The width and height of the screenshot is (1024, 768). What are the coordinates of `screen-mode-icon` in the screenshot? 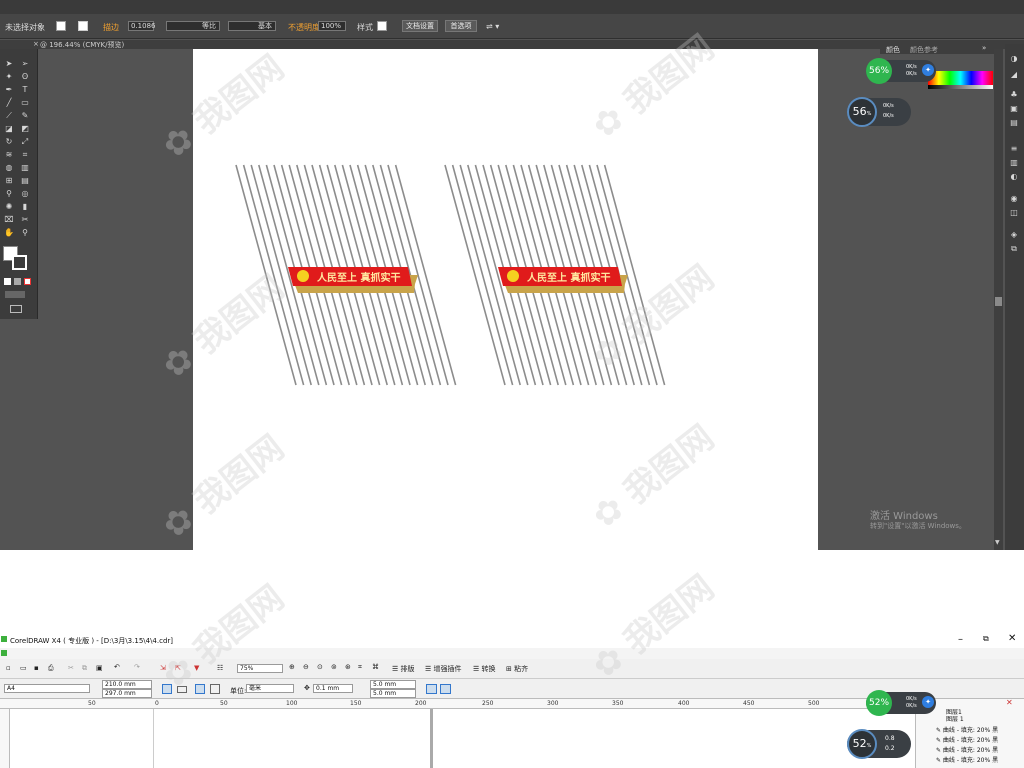 It's located at (16, 309).